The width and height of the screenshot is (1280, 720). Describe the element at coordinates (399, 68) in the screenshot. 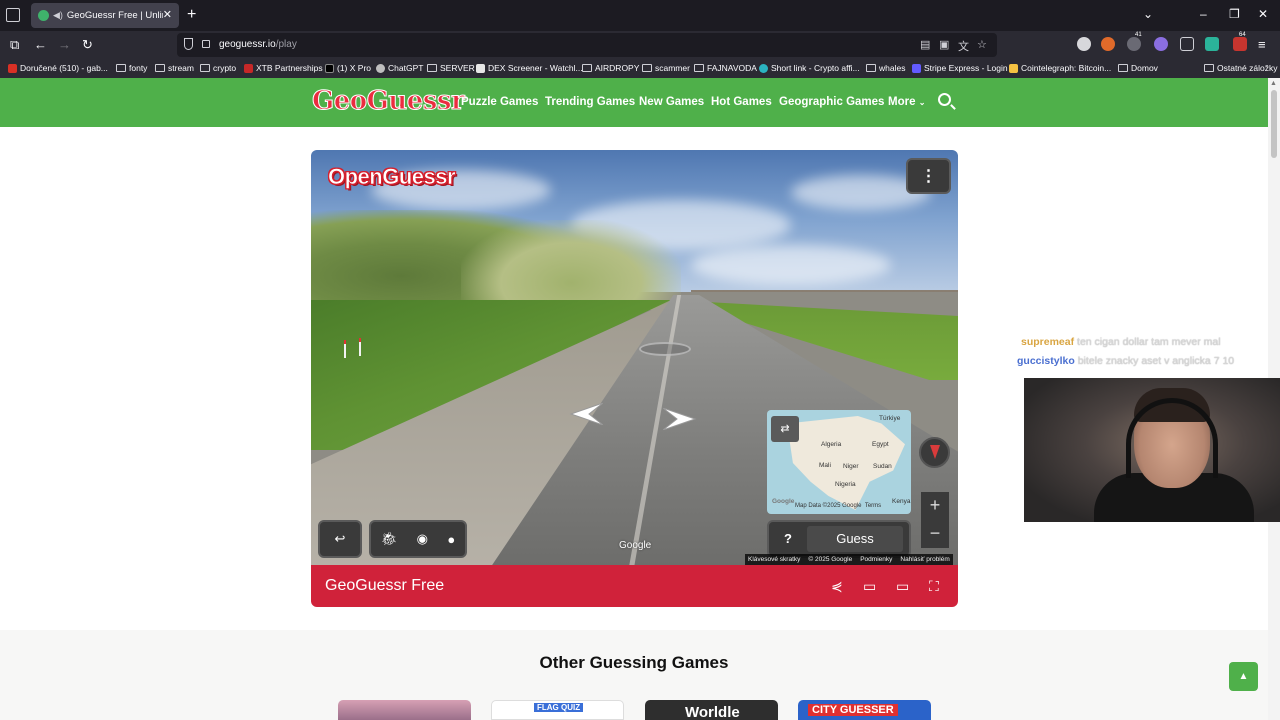

I see `bookmark-item: ChatGPT` at that location.